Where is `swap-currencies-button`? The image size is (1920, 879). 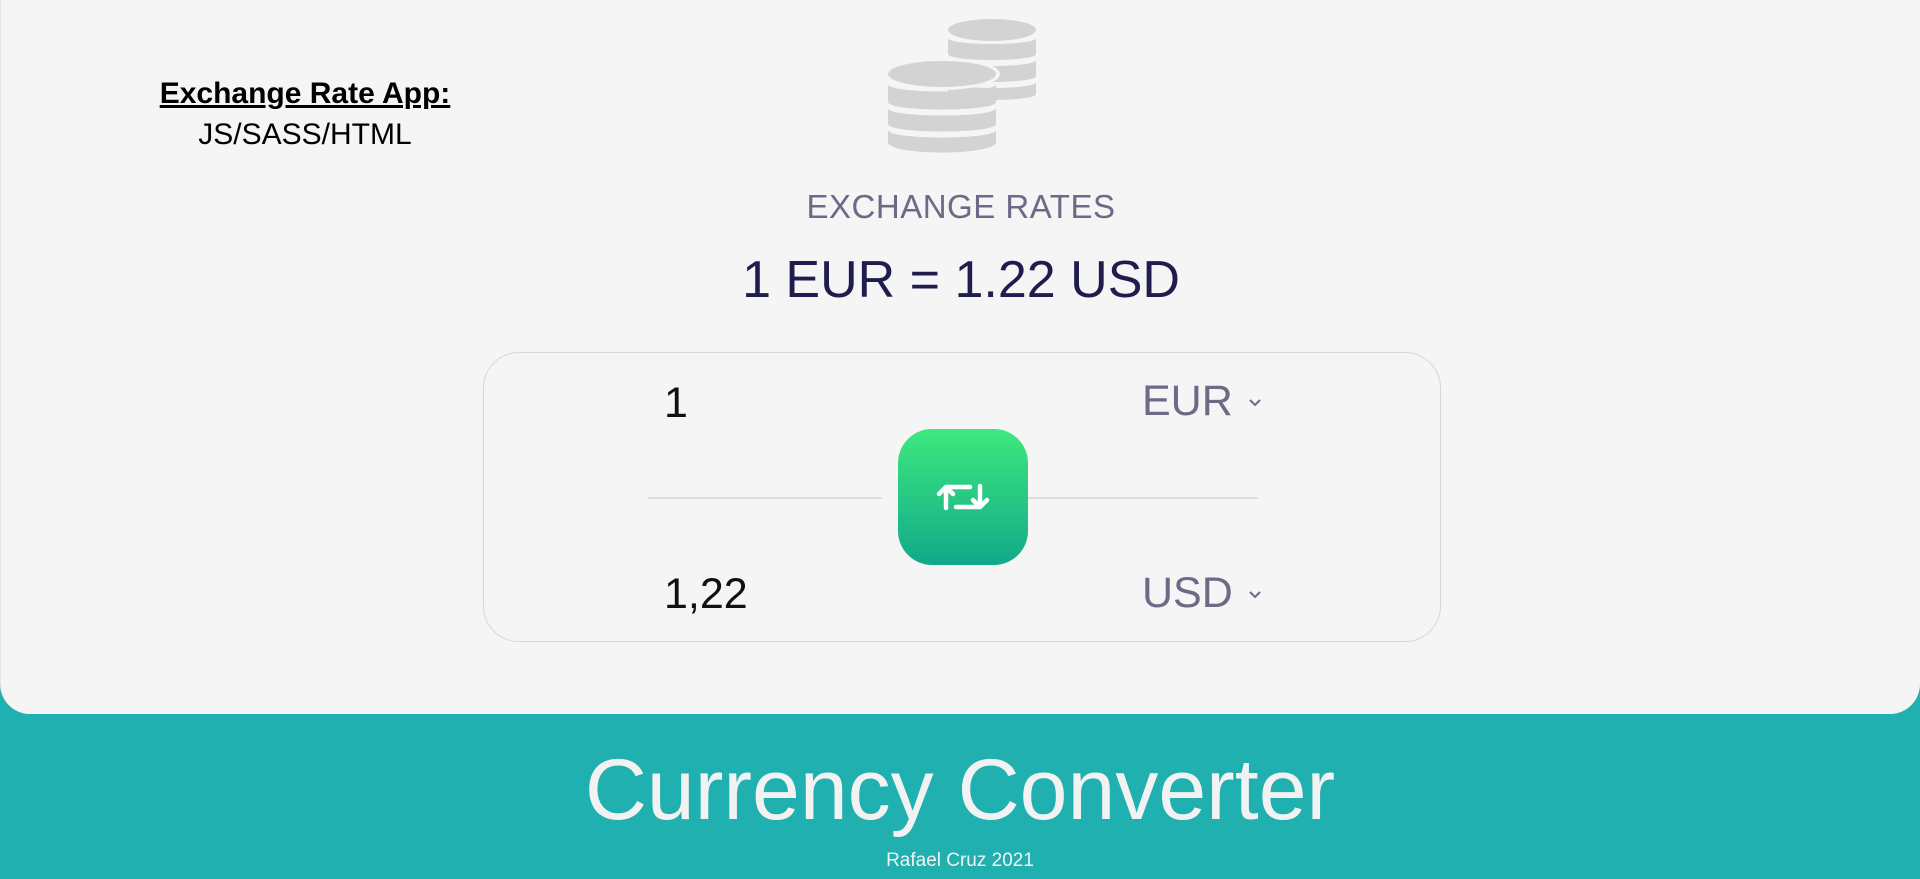
swap-currencies-button is located at coordinates (963, 497).